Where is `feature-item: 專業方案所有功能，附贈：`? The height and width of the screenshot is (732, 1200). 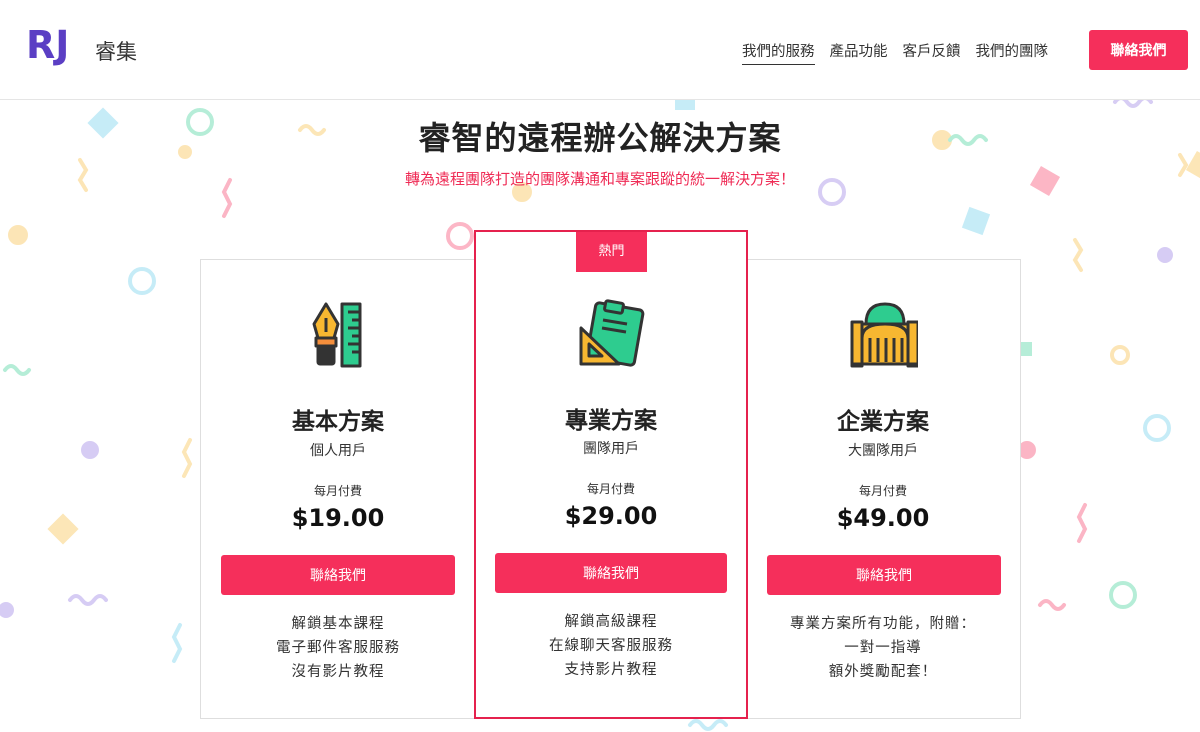 feature-item: 專業方案所有功能，附贈： is located at coordinates (883, 624).